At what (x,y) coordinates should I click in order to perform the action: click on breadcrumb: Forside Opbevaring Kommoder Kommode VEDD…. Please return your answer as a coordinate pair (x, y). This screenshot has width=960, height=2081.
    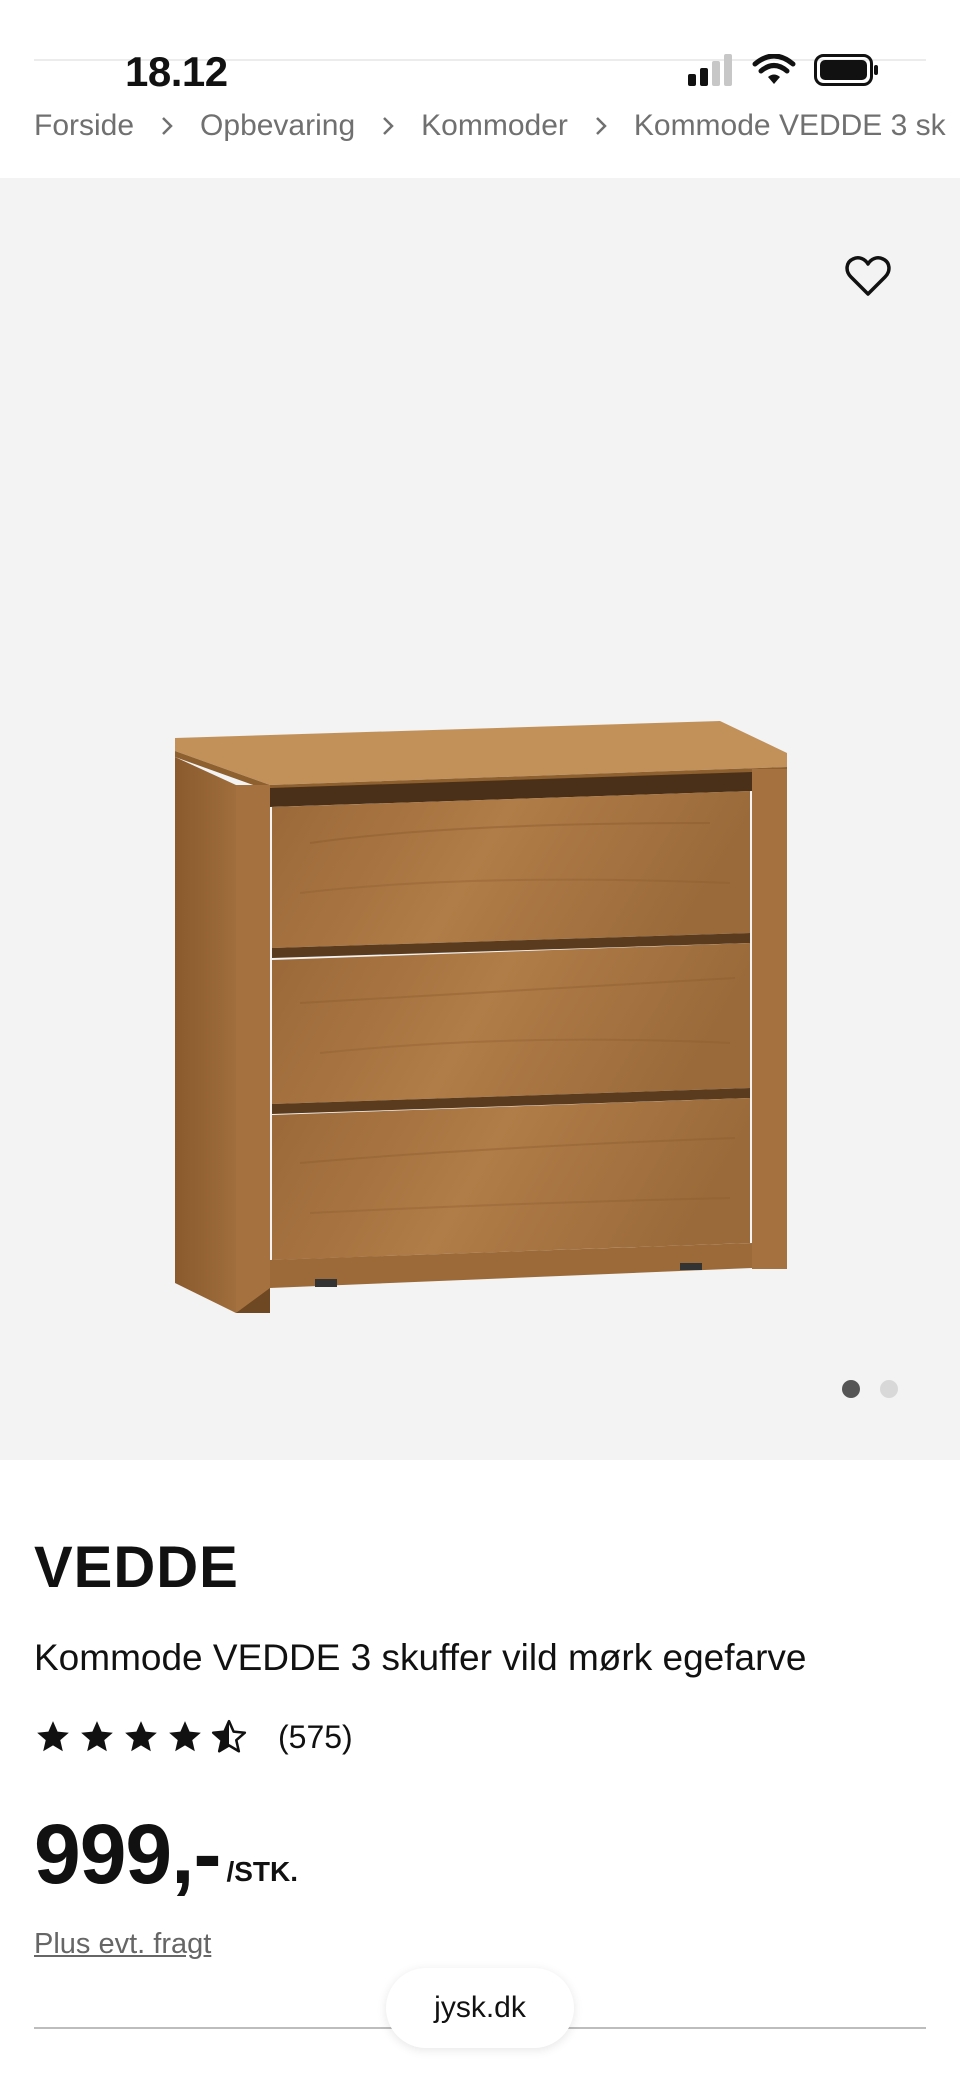
    Looking at the image, I should click on (497, 126).